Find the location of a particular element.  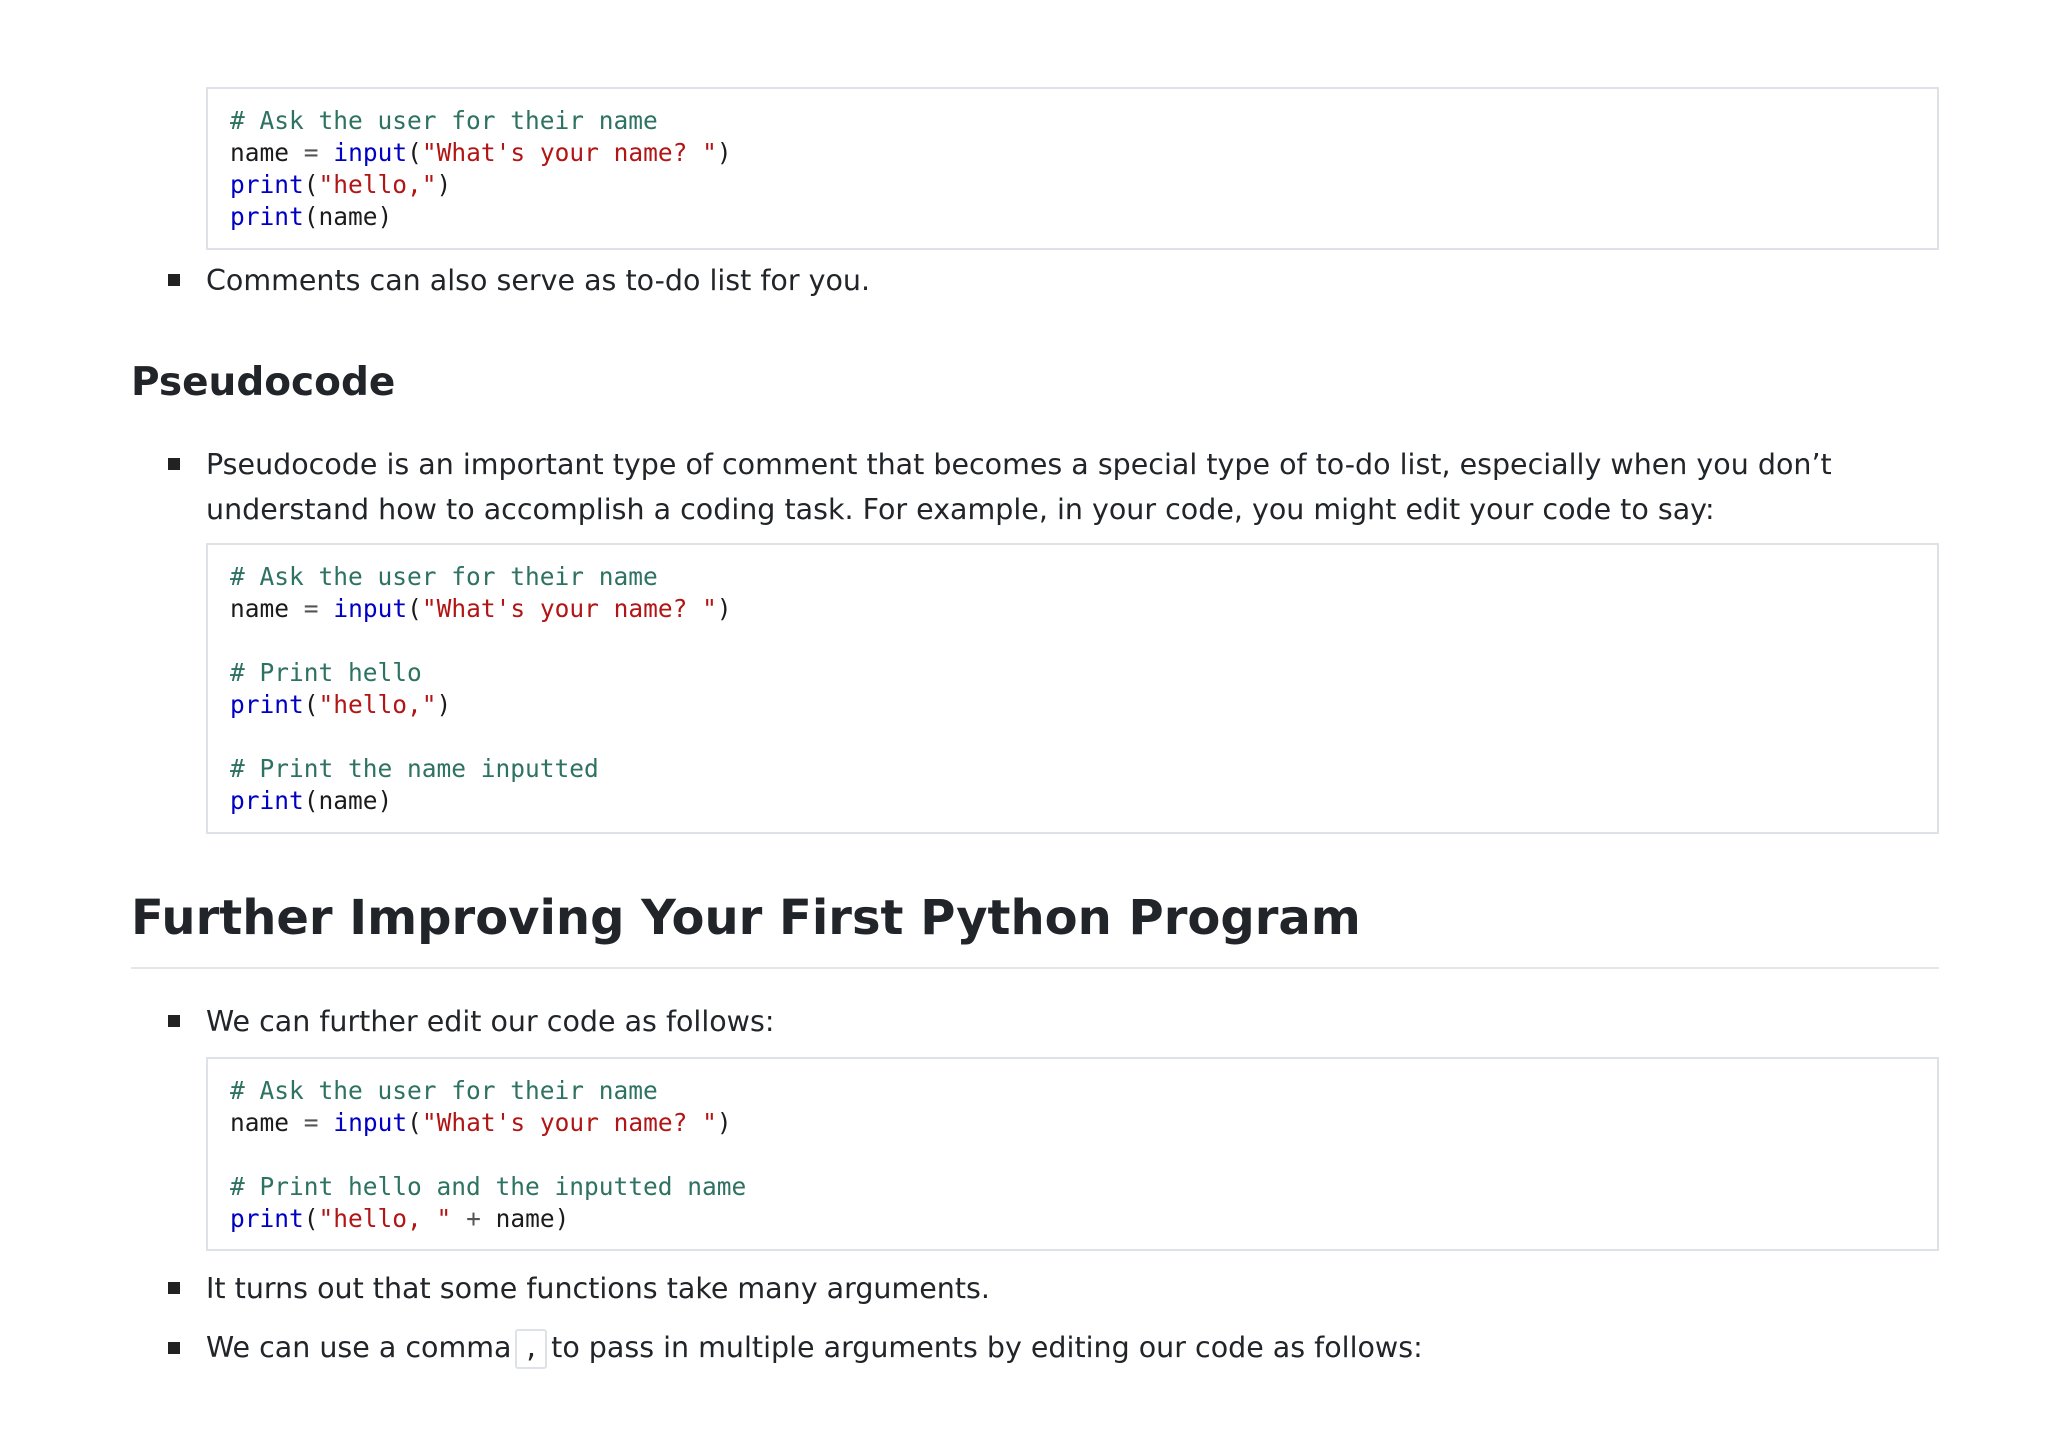

heading-divider is located at coordinates (1035, 968).